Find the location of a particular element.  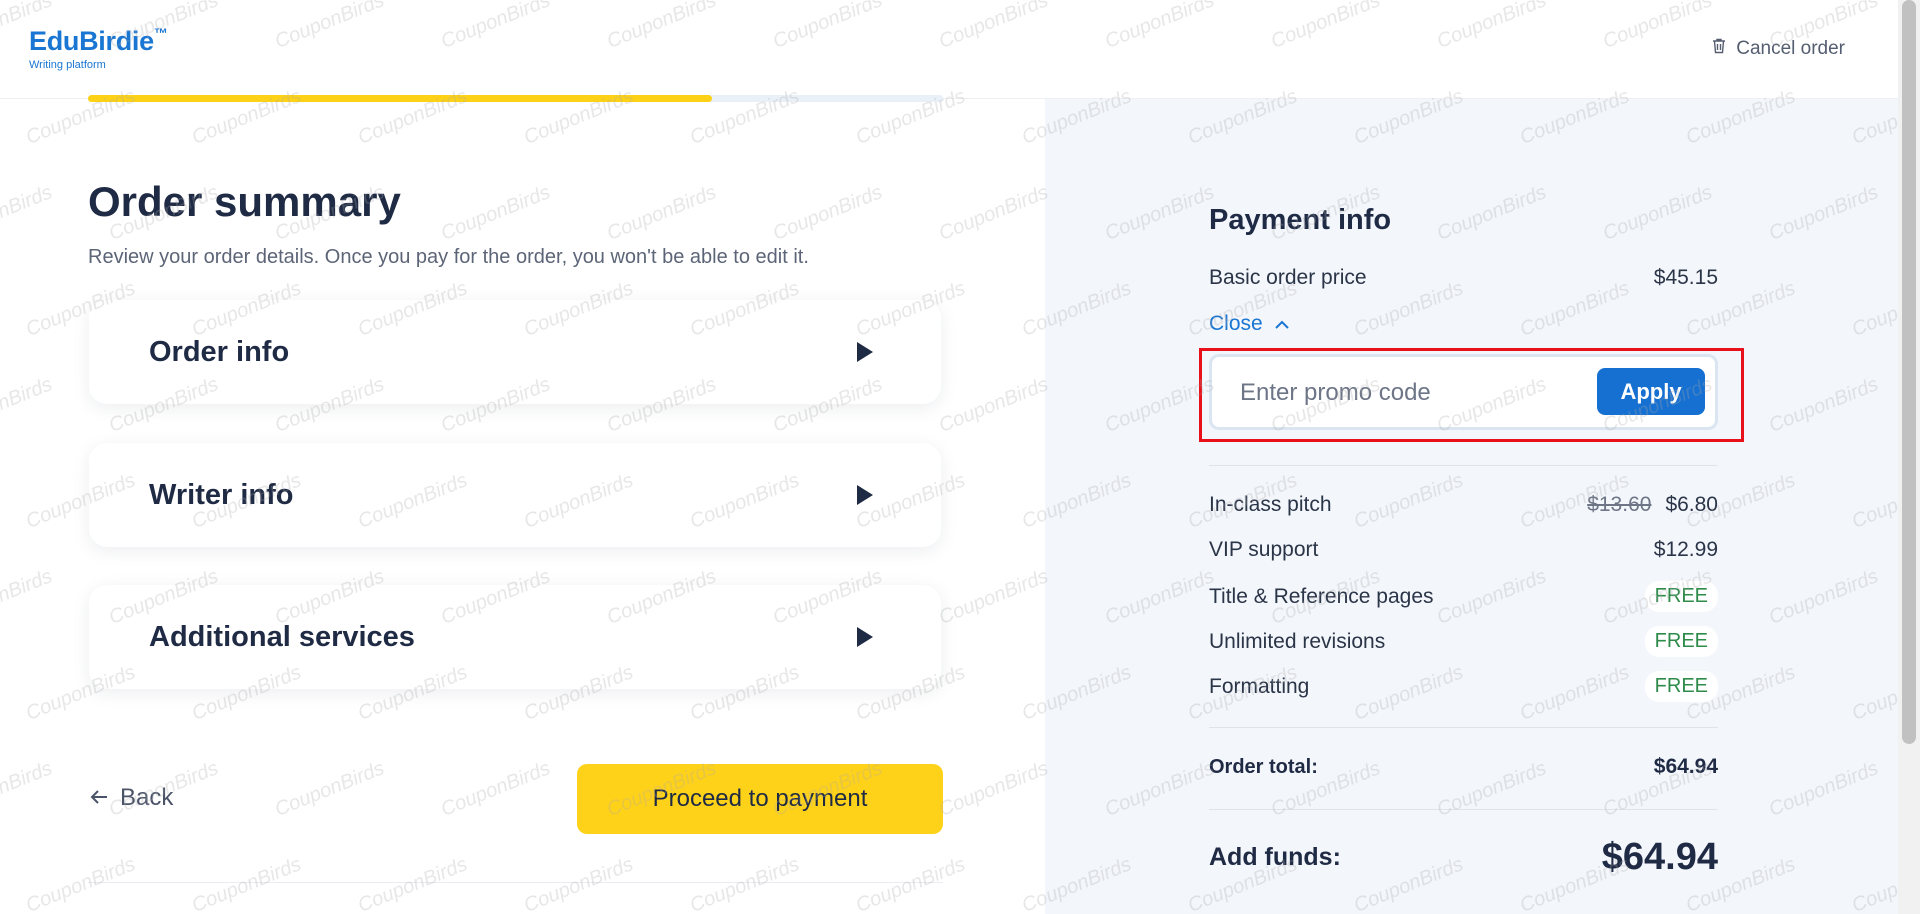

additional-services-section: Additional services is located at coordinates (515, 637).